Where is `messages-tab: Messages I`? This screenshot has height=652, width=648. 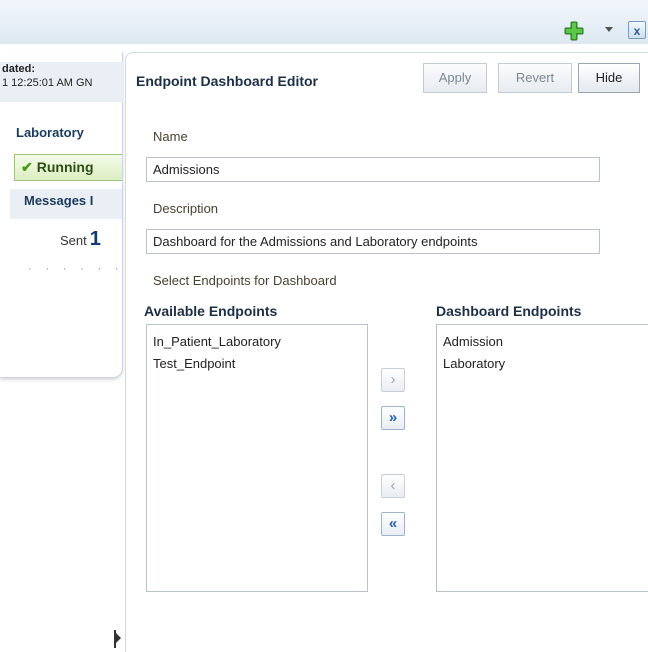 messages-tab: Messages I is located at coordinates (66, 204).